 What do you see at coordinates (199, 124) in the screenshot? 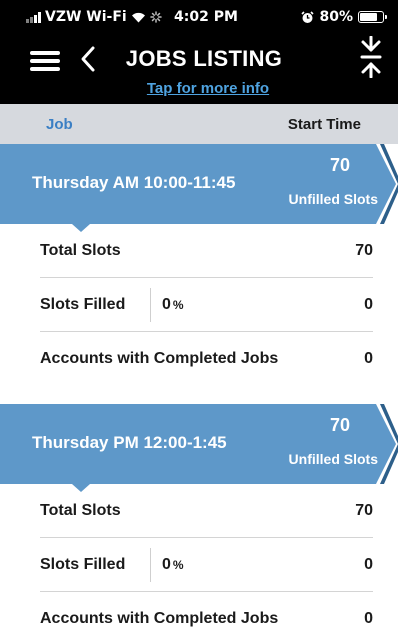
I see `column-header-bar: Job Start Time` at bounding box center [199, 124].